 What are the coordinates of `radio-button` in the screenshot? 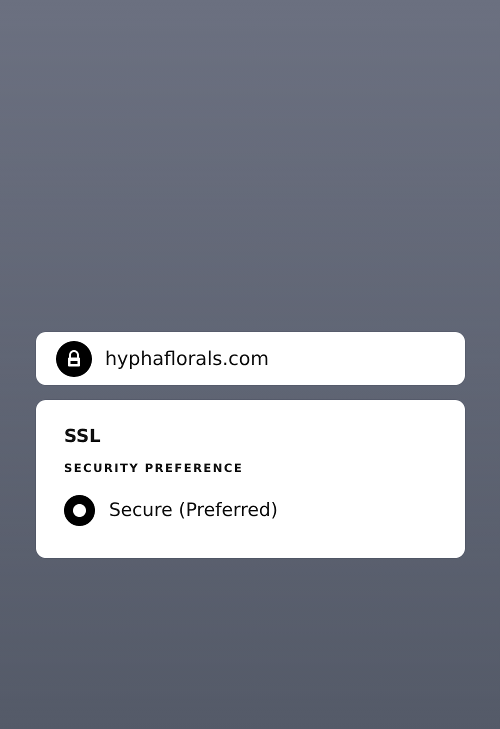 It's located at (79, 510).